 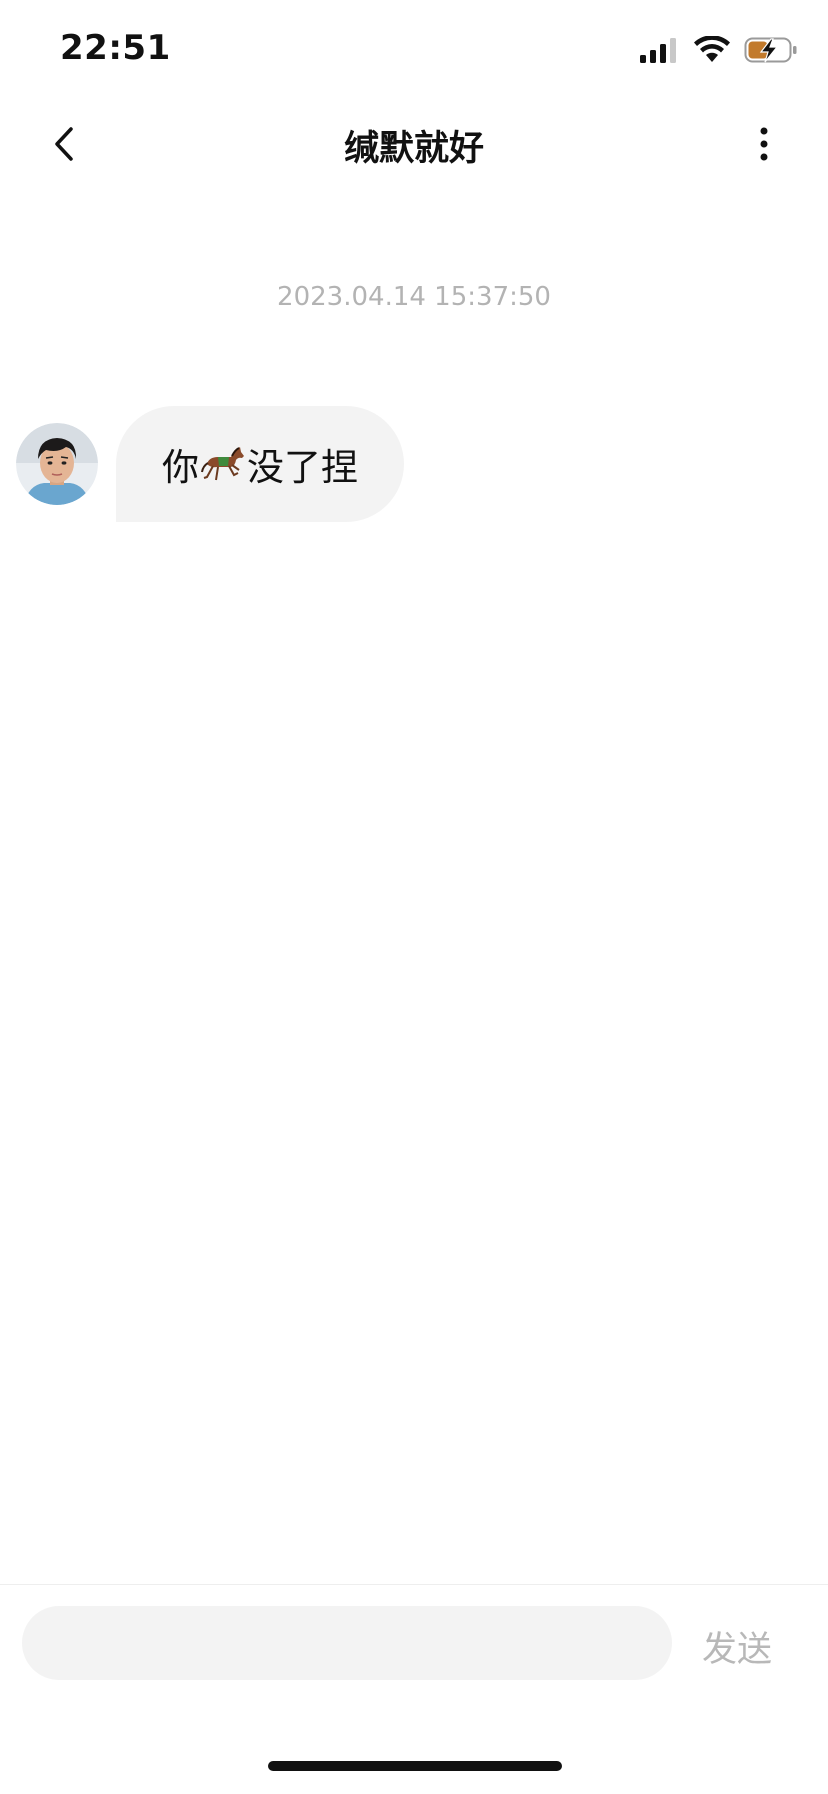 I want to click on cellular-signal-icon, so click(x=660, y=52).